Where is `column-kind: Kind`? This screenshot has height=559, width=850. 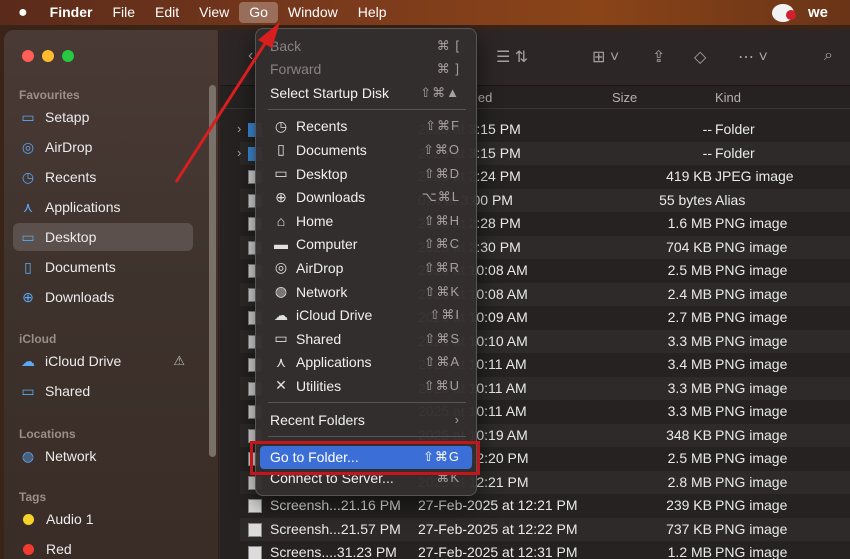
column-kind: Kind is located at coordinates (728, 97).